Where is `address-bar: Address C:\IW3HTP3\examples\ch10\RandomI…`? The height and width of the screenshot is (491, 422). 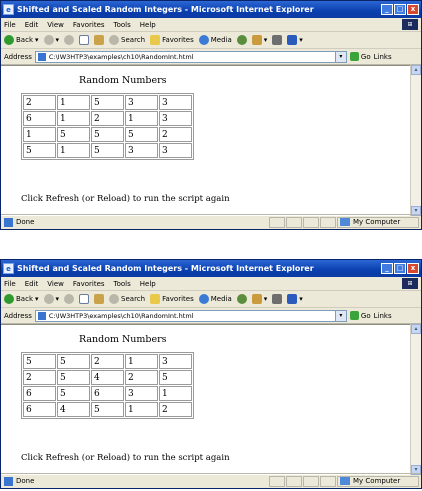 address-bar: Address C:\IW3HTP3\examples\ch10\RandomI… is located at coordinates (211, 57).